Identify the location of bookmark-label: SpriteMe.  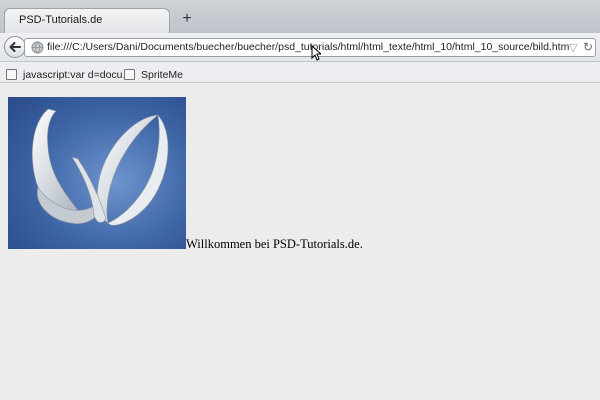
(162, 74).